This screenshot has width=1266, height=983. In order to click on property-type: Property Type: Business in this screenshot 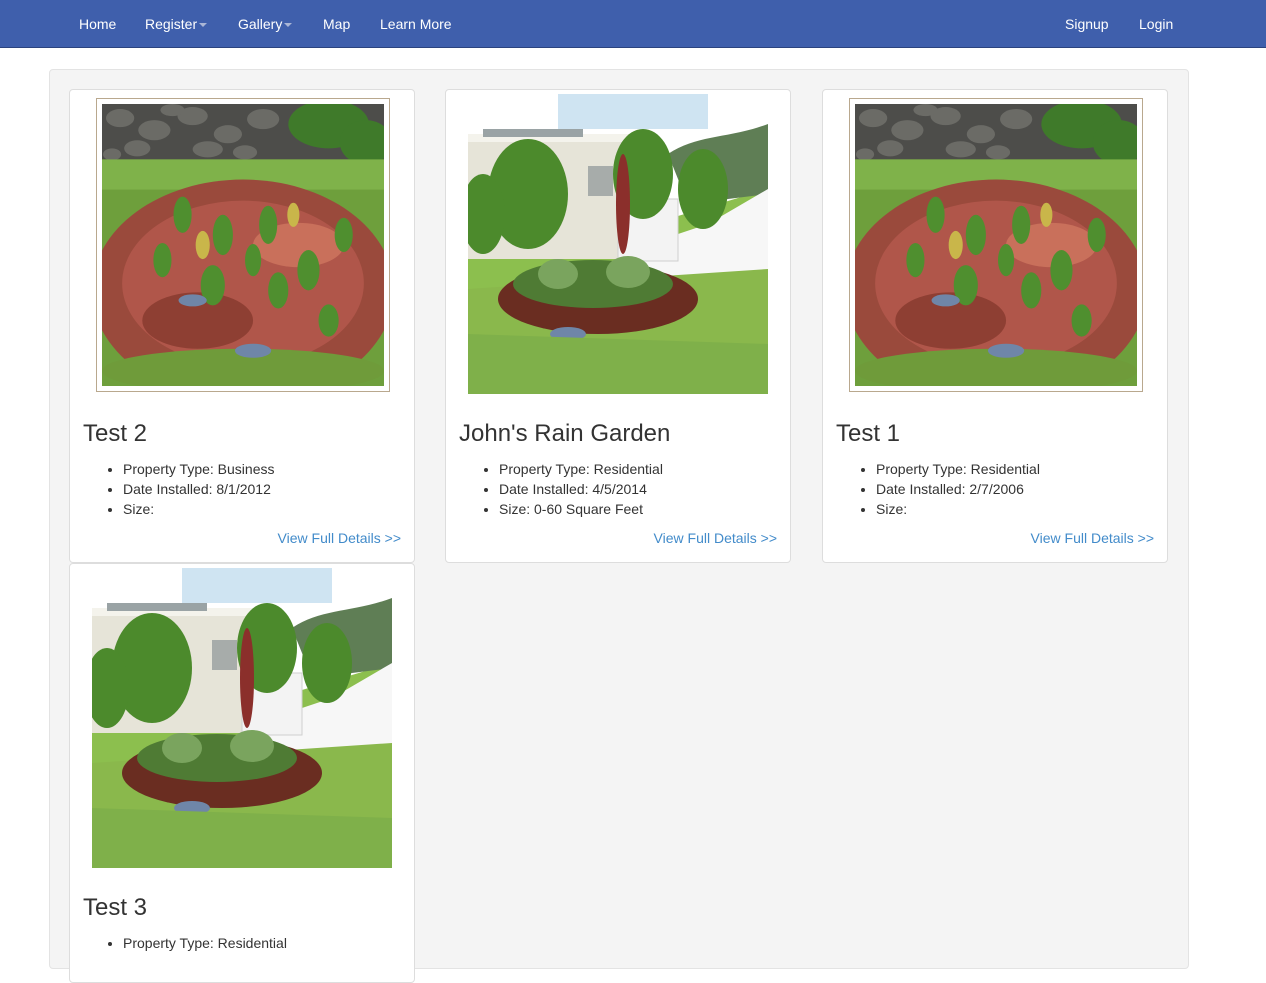, I will do `click(198, 469)`.